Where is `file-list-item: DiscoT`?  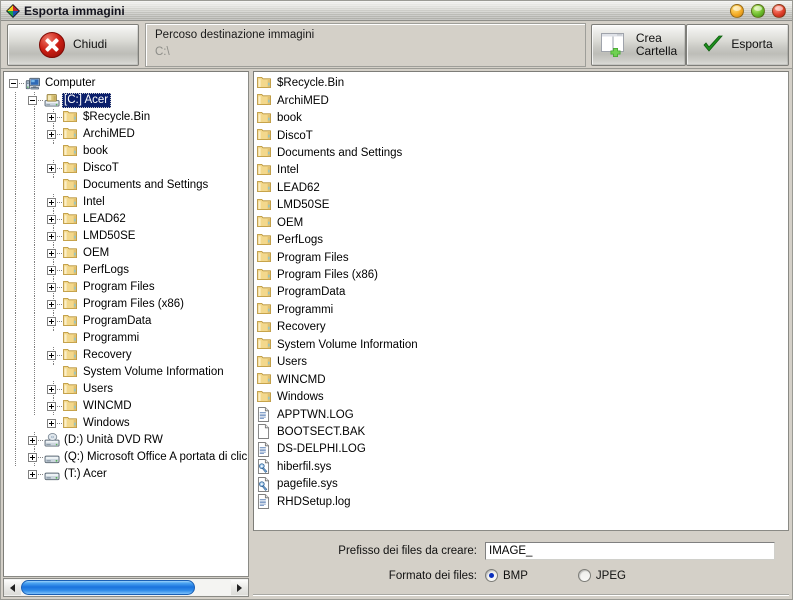
file-list-item: DiscoT is located at coordinates (522, 135).